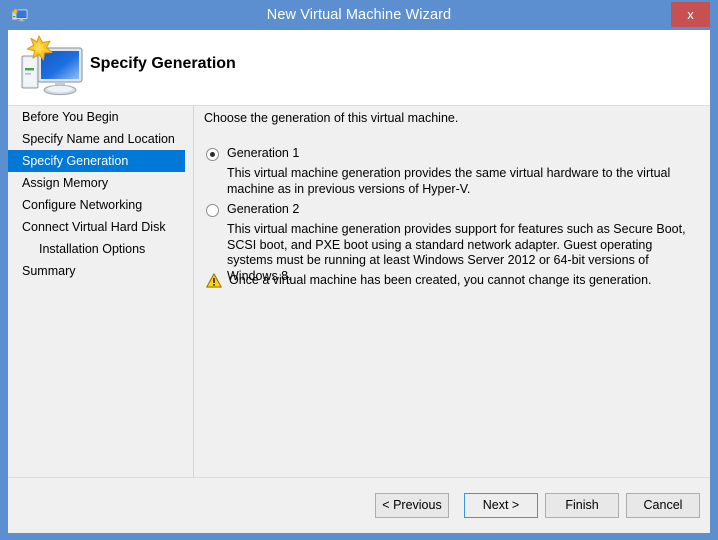 Image resolution: width=718 pixels, height=540 pixels. I want to click on sidebar-item-connect-virtual-hard-disk: Connect Virtual Hard Disk, so click(96, 227).